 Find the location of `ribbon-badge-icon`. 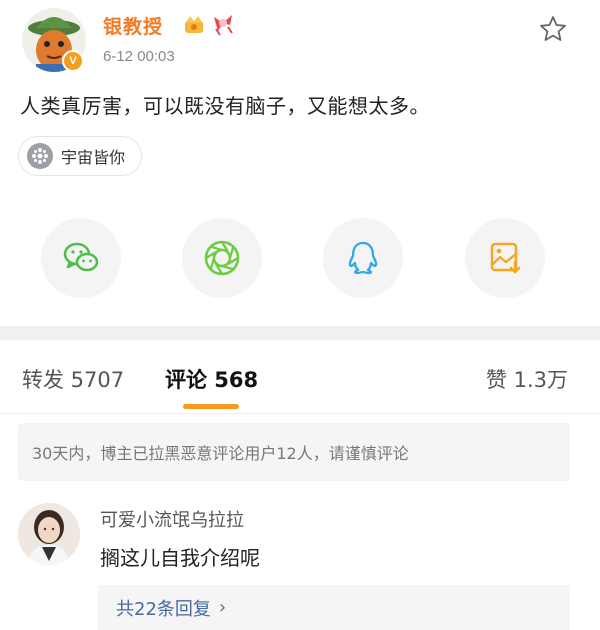

ribbon-badge-icon is located at coordinates (223, 24).